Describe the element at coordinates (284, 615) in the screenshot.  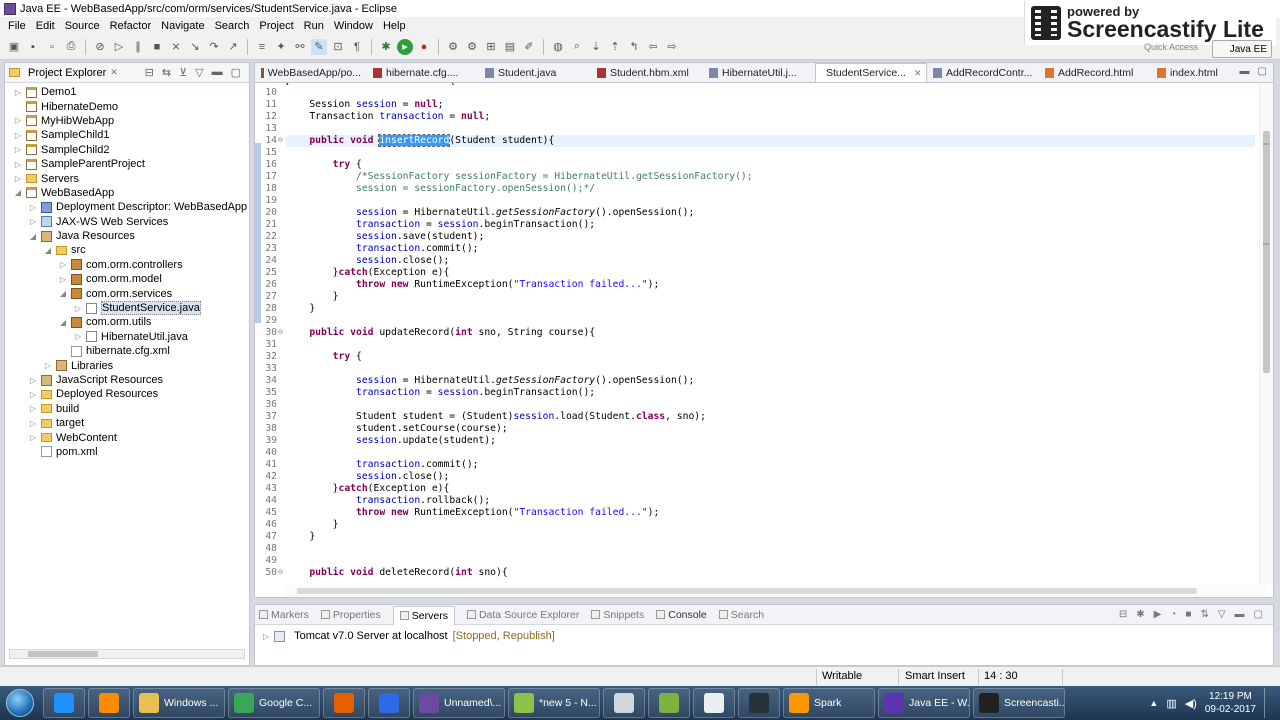
I see `panel-tab: Markers` at that location.